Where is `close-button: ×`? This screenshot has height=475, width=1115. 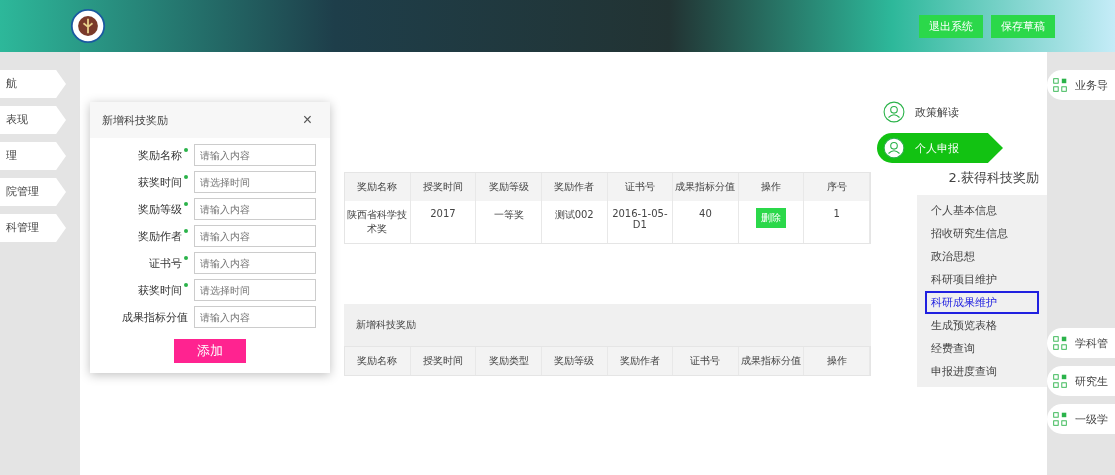 close-button: × is located at coordinates (307, 120).